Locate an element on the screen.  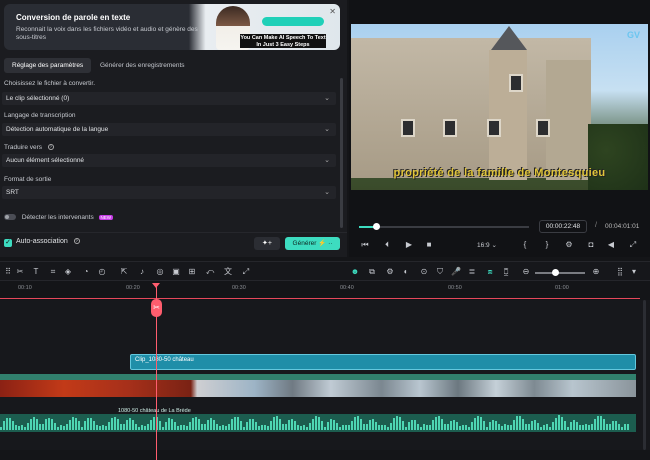
subtitle-overlay: propriété de la famille de Montesquieu is located at coordinates (499, 173).